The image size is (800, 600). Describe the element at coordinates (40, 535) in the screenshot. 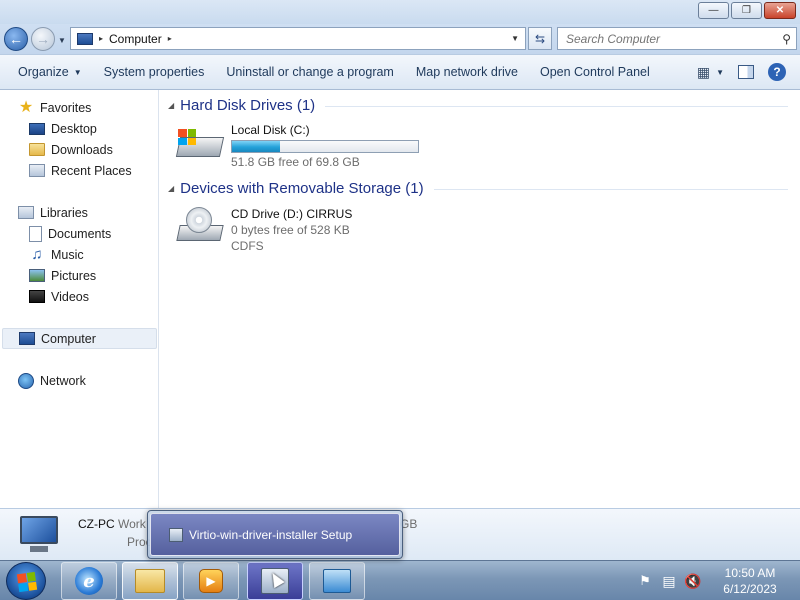

I see `computer-monitor-icon` at that location.